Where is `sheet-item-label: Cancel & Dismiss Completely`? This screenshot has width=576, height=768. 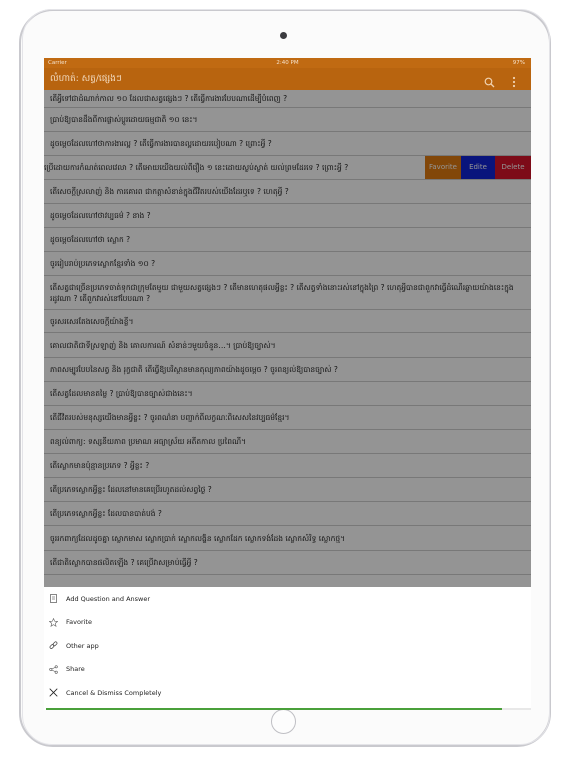 sheet-item-label: Cancel & Dismiss Completely is located at coordinates (114, 692).